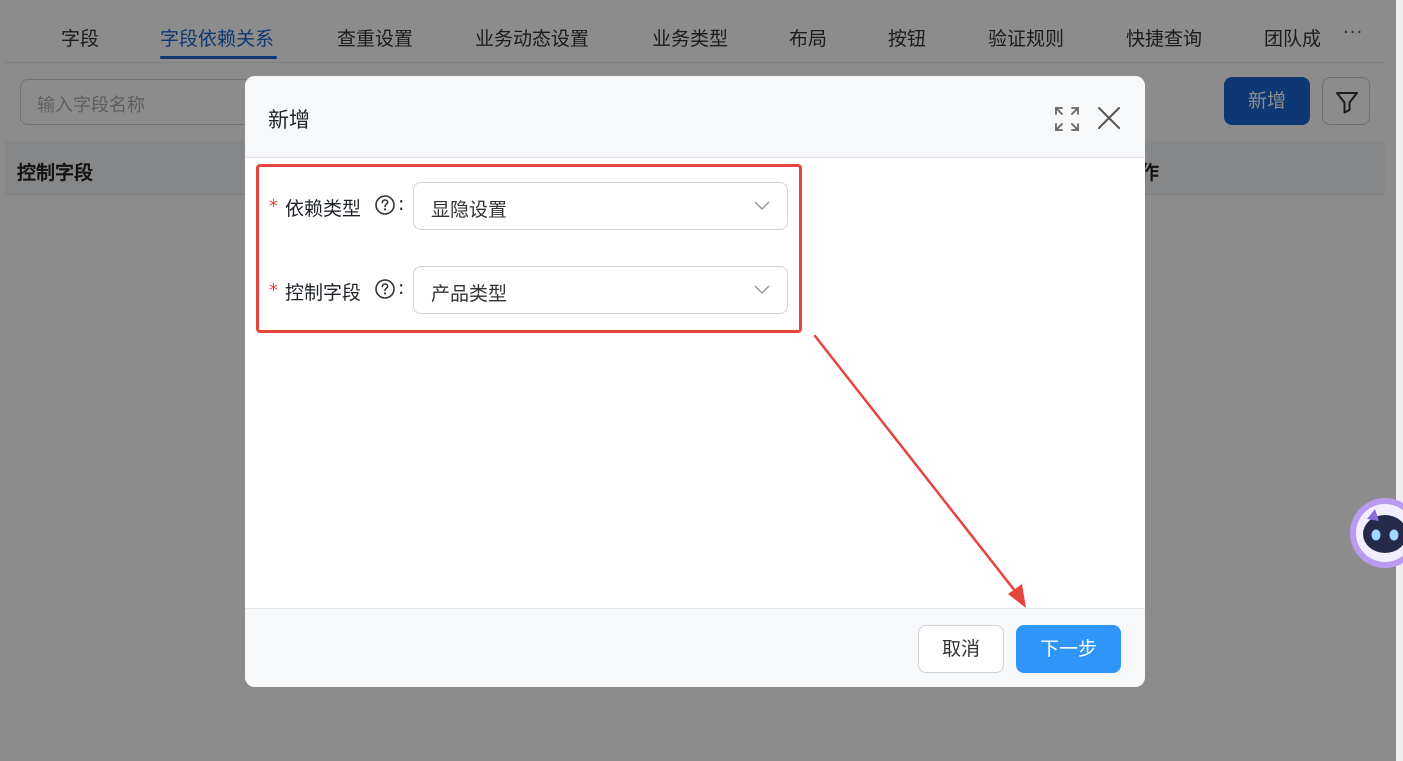 This screenshot has height=761, width=1403. What do you see at coordinates (695, 117) in the screenshot?
I see `dialog-header: 新增` at bounding box center [695, 117].